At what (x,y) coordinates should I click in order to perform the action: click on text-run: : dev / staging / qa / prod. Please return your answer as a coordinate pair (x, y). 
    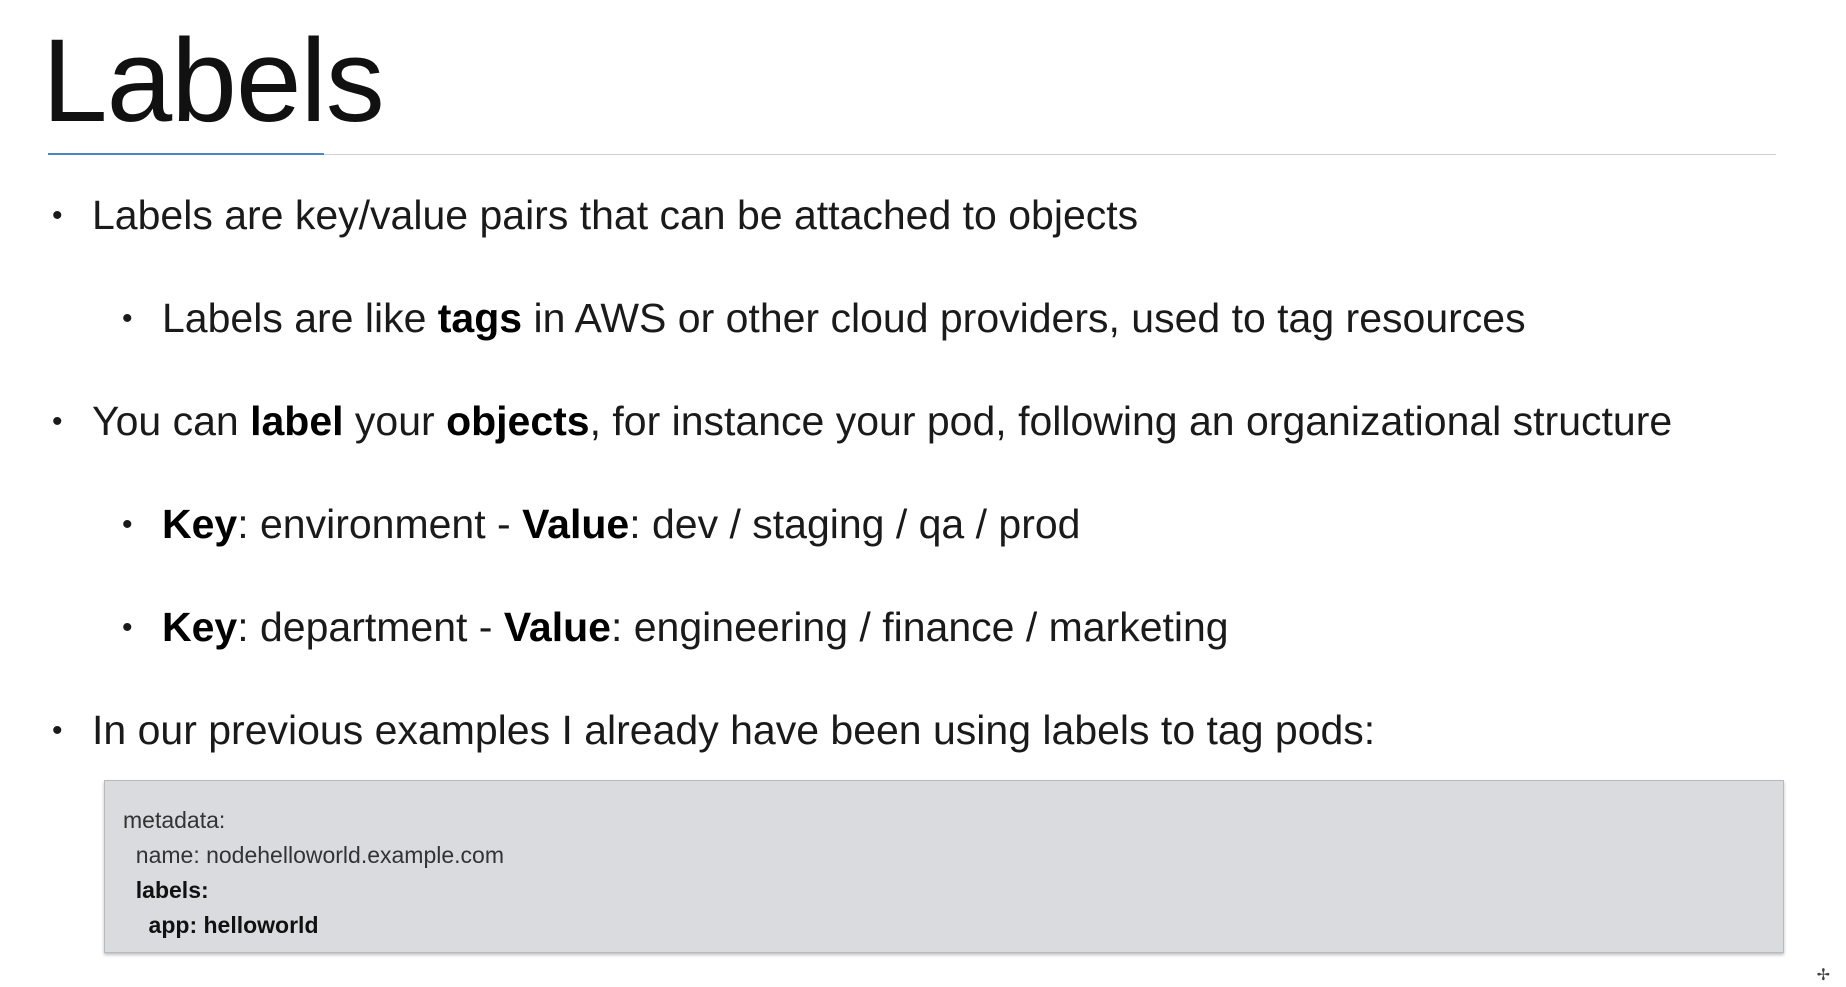
    Looking at the image, I should click on (855, 524).